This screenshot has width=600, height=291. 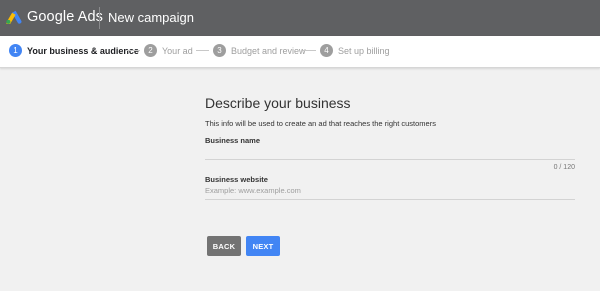 I want to click on step-3-number: 3, so click(x=219, y=50).